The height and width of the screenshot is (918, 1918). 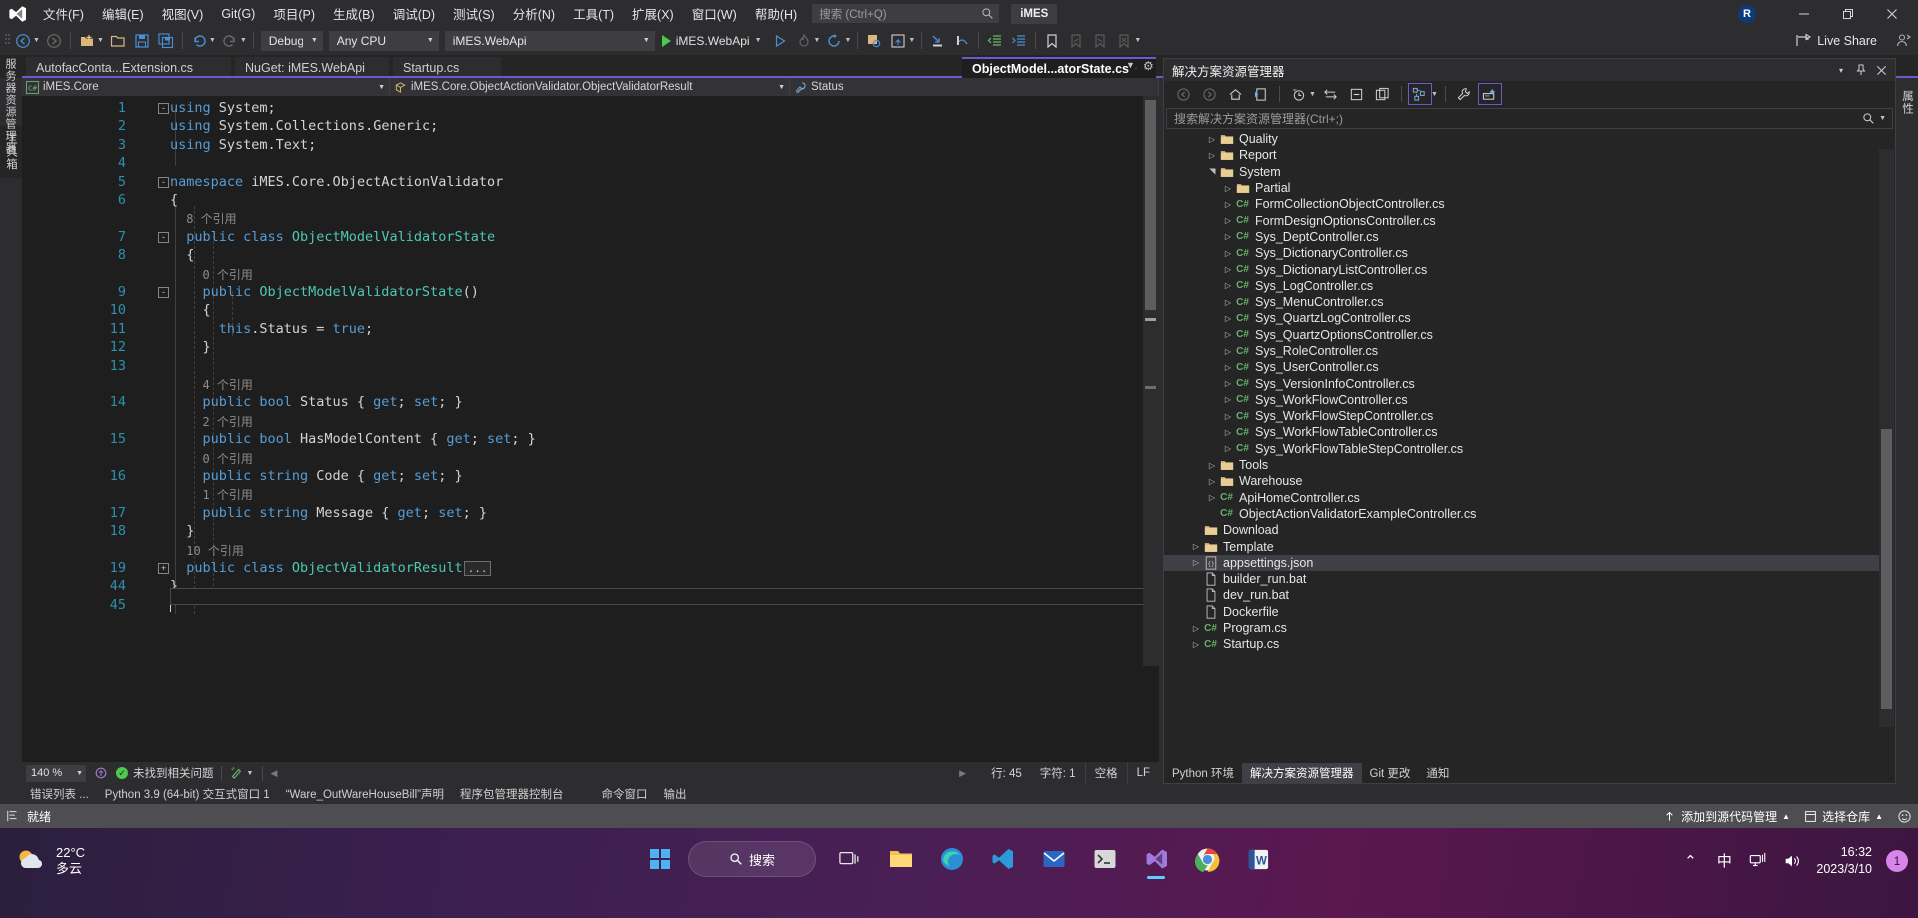 I want to click on code-line: this.Status = true;, so click(x=296, y=330).